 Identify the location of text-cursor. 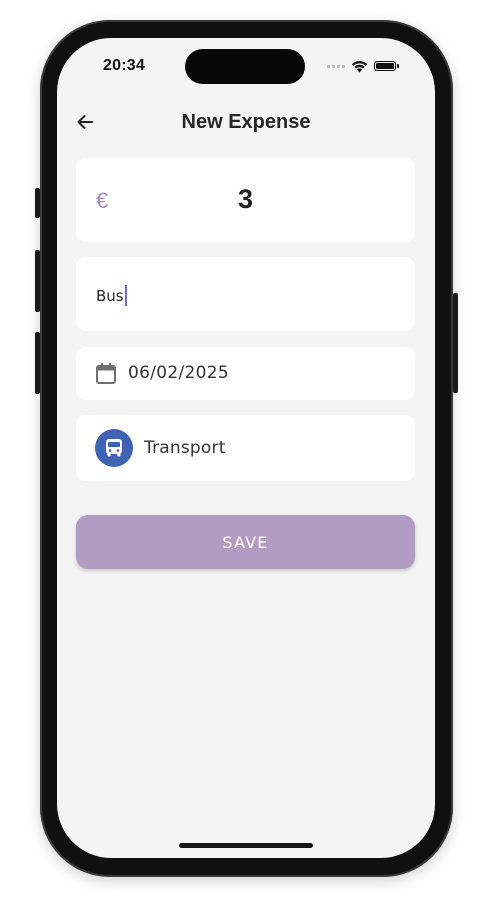
(125, 295).